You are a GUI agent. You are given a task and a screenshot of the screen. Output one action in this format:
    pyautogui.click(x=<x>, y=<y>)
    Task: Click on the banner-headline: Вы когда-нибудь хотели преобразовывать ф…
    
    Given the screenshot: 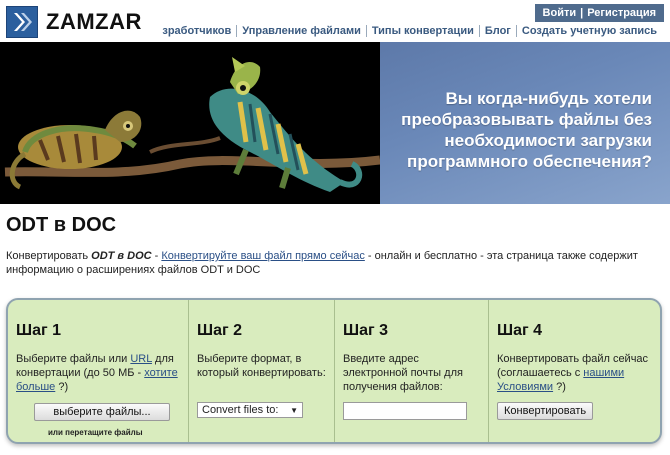 What is the action you would take?
    pyautogui.click(x=526, y=130)
    